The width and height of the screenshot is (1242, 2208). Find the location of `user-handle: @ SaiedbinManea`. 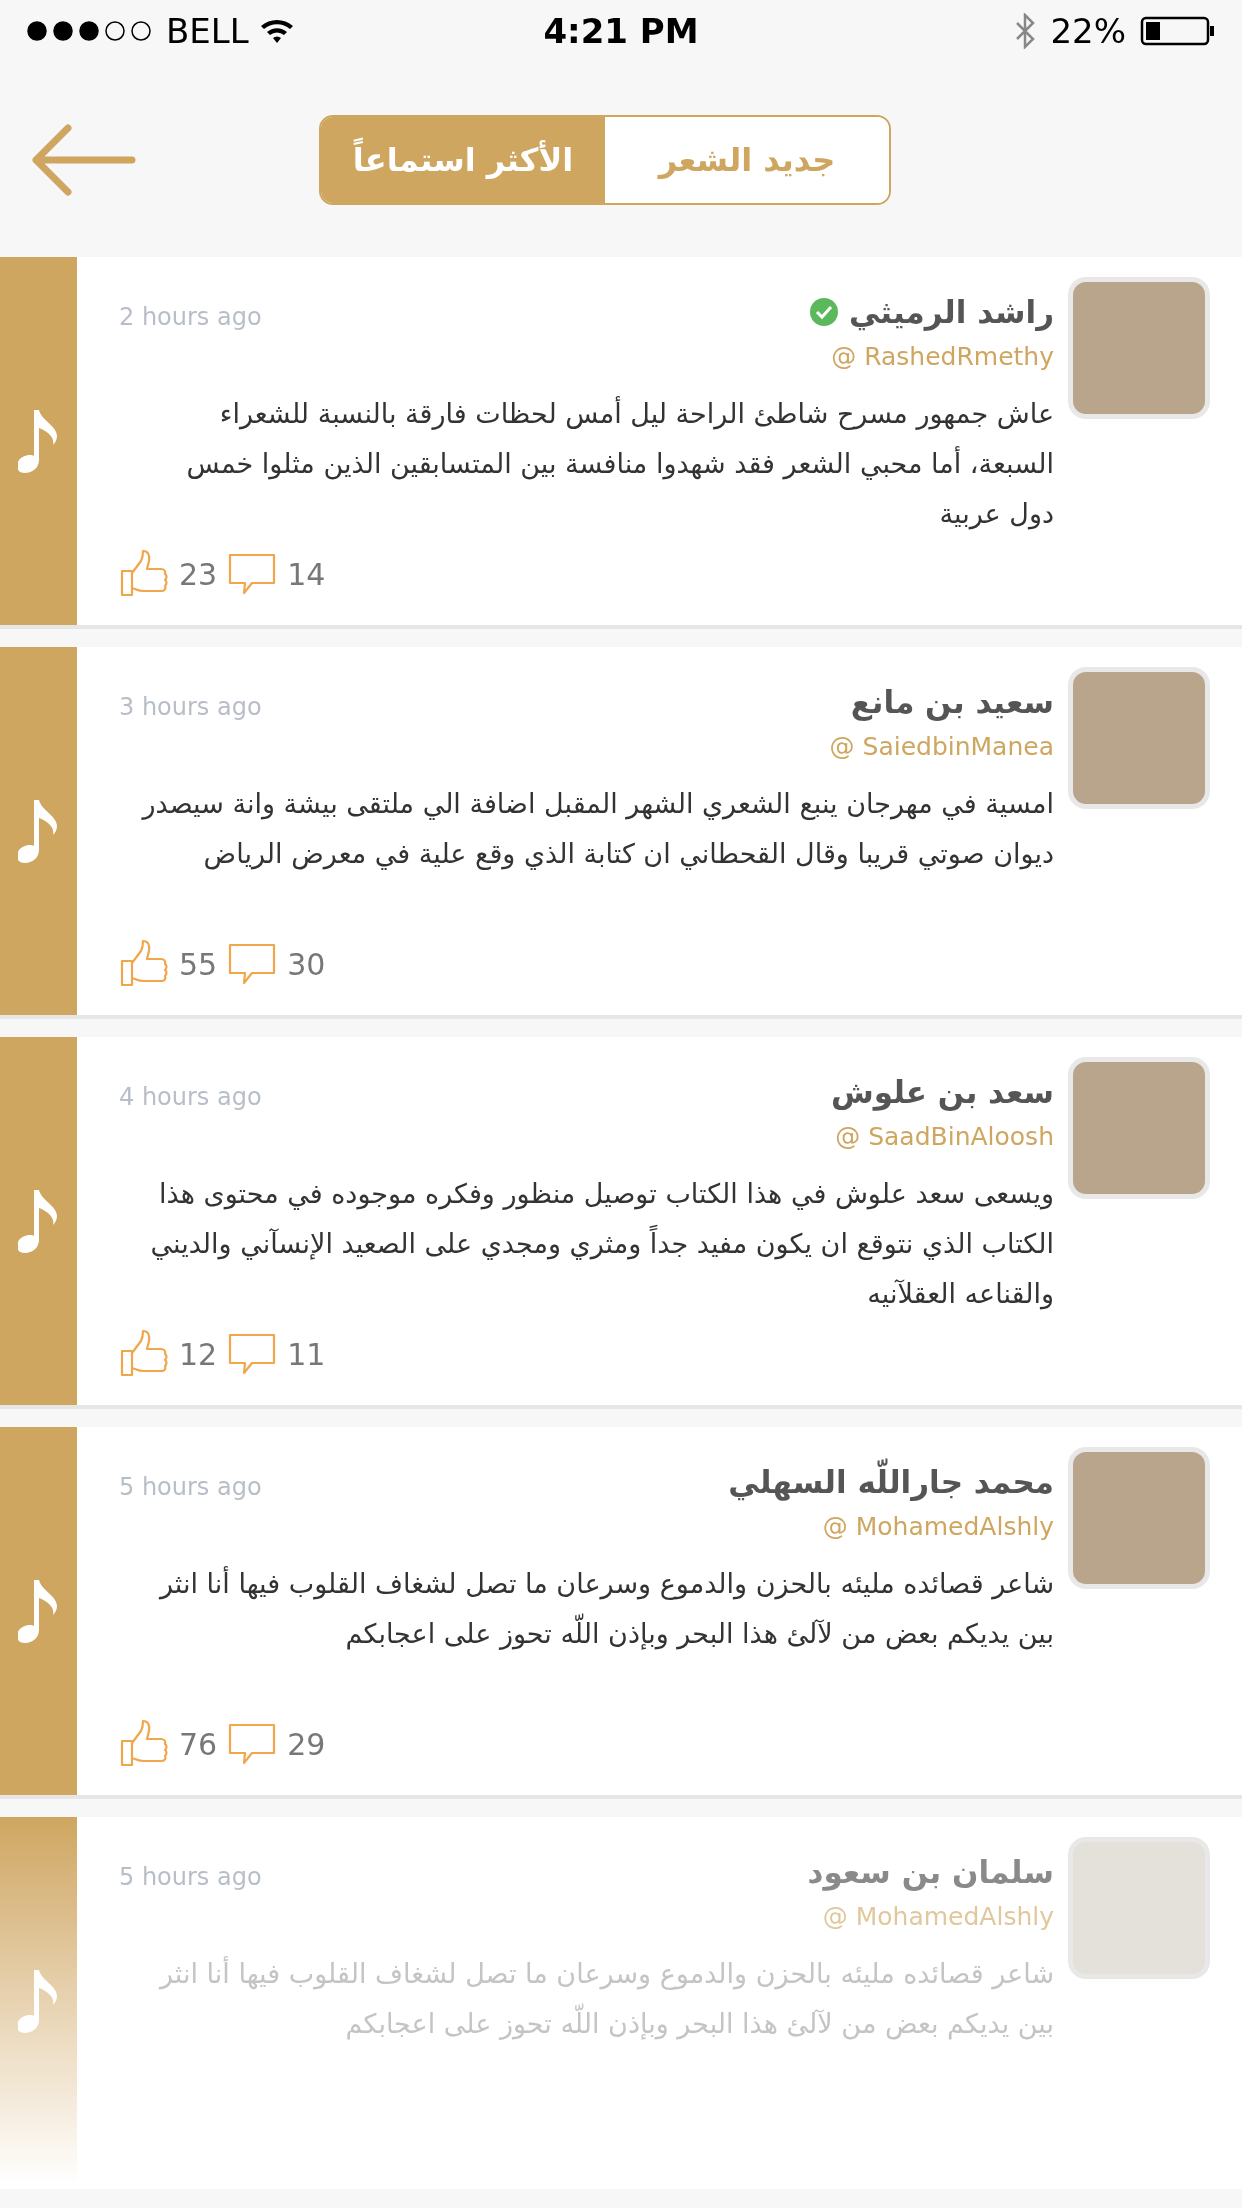

user-handle: @ SaiedbinManea is located at coordinates (941, 746).